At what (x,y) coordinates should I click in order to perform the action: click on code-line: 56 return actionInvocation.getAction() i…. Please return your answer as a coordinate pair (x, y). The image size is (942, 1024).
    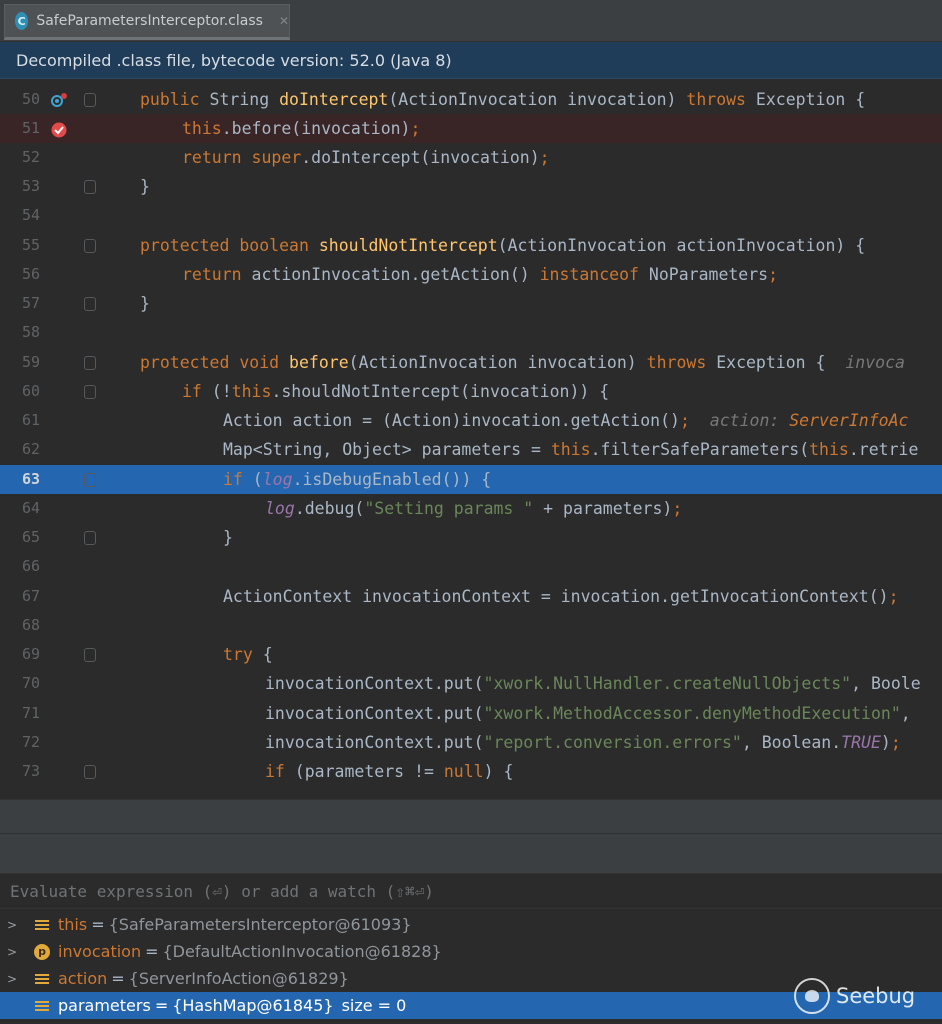
    Looking at the image, I should click on (471, 274).